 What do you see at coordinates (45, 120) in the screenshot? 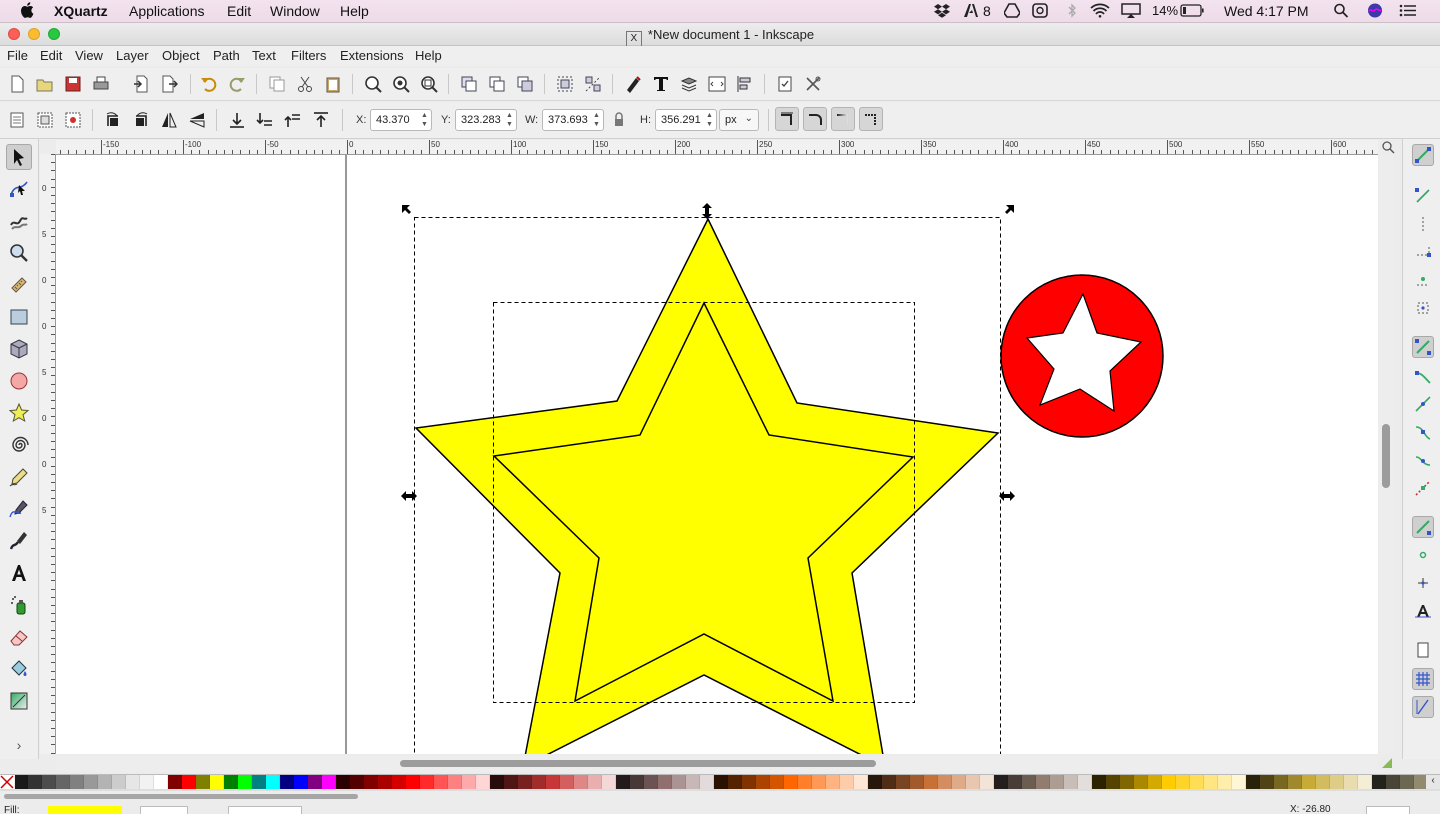
I see `select-all-layers-icon` at bounding box center [45, 120].